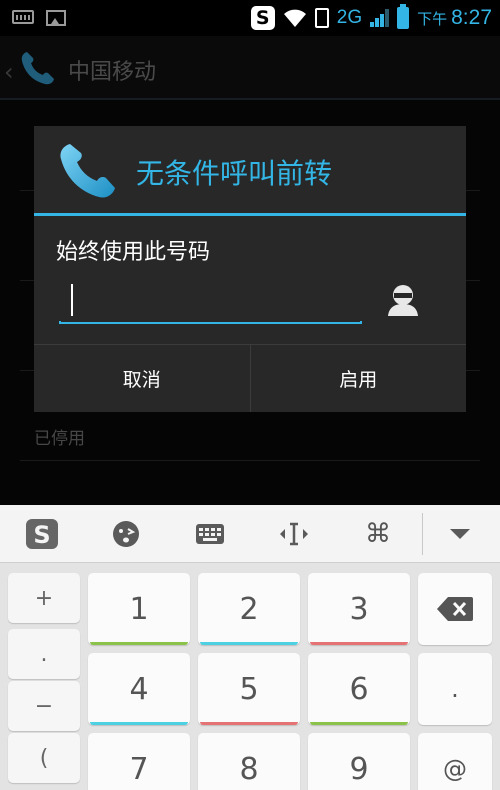  I want to click on key-2: 2, so click(249, 609).